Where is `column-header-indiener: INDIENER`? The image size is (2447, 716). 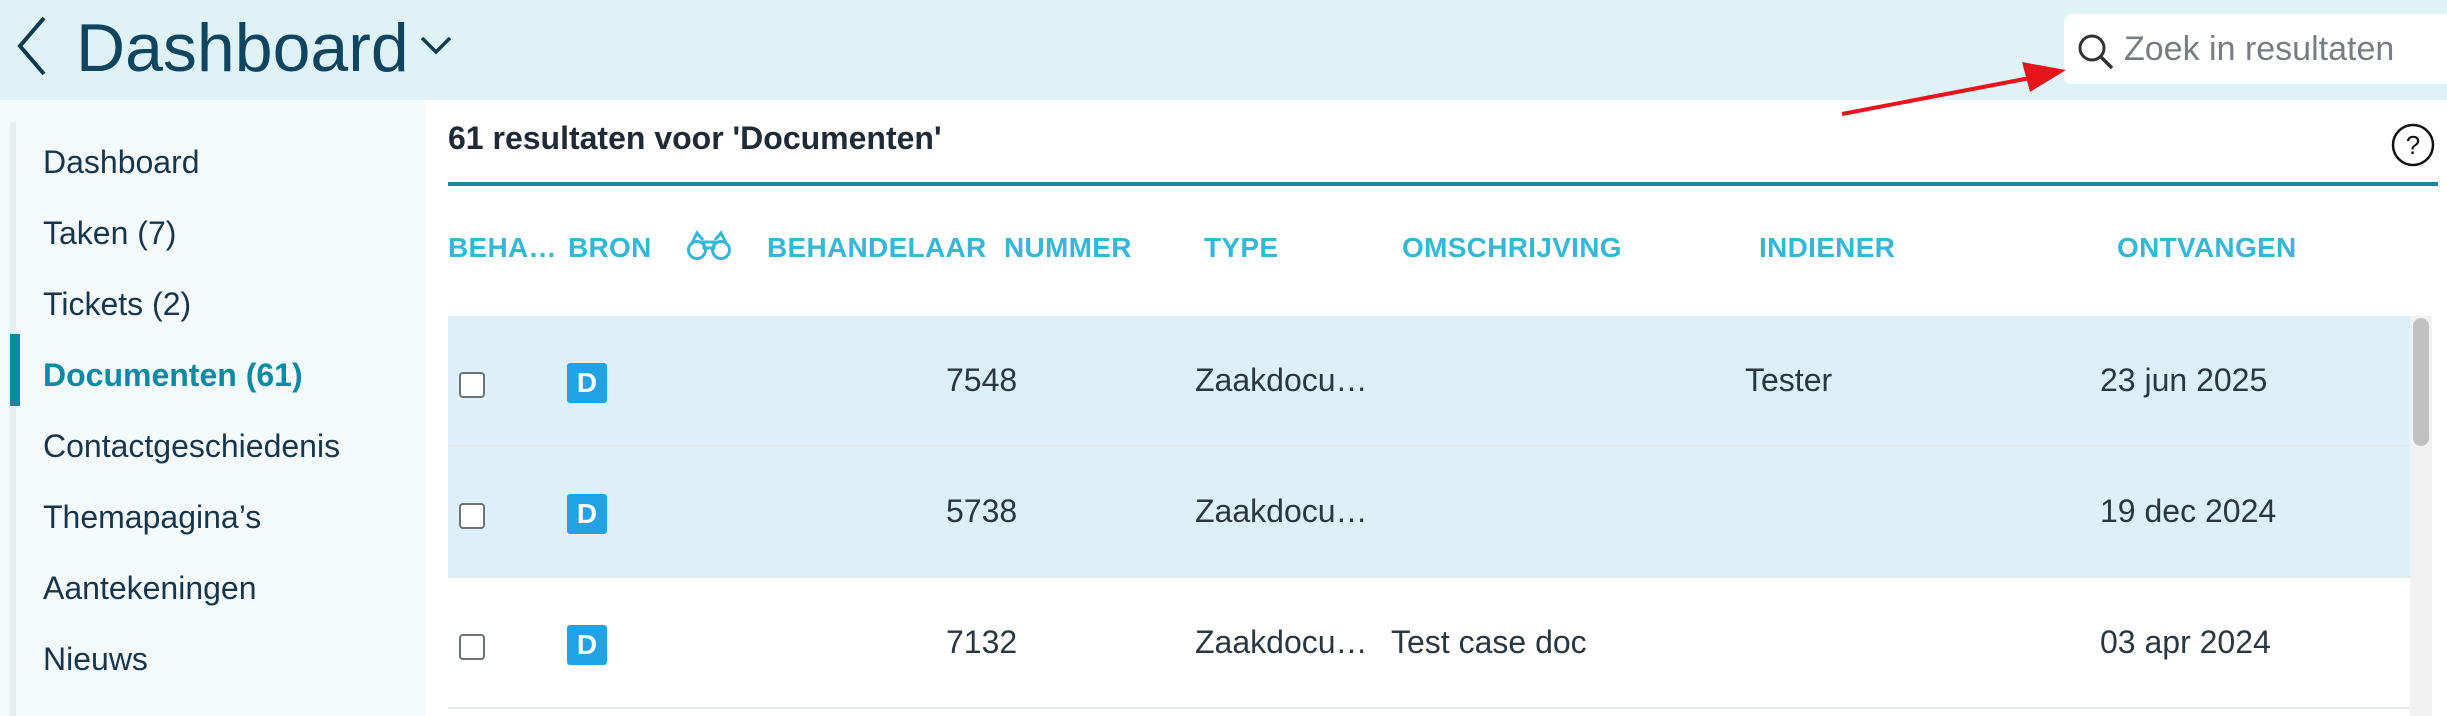 column-header-indiener: INDIENER is located at coordinates (1827, 248).